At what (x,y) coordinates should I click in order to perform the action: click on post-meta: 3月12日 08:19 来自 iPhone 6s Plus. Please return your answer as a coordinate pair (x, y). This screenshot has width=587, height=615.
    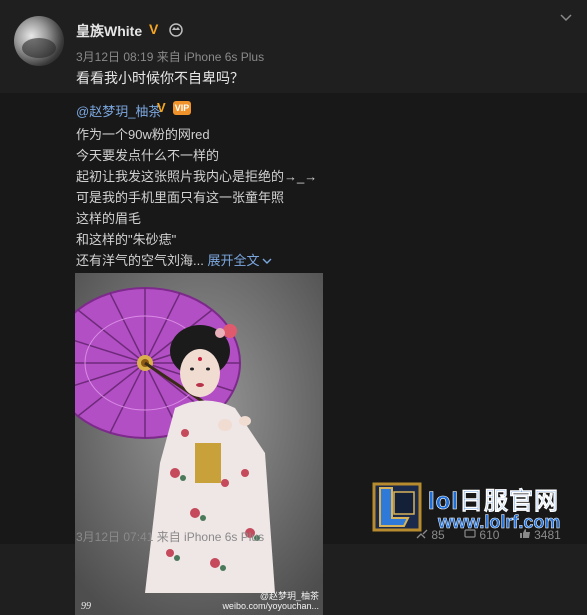
    Looking at the image, I should click on (170, 57).